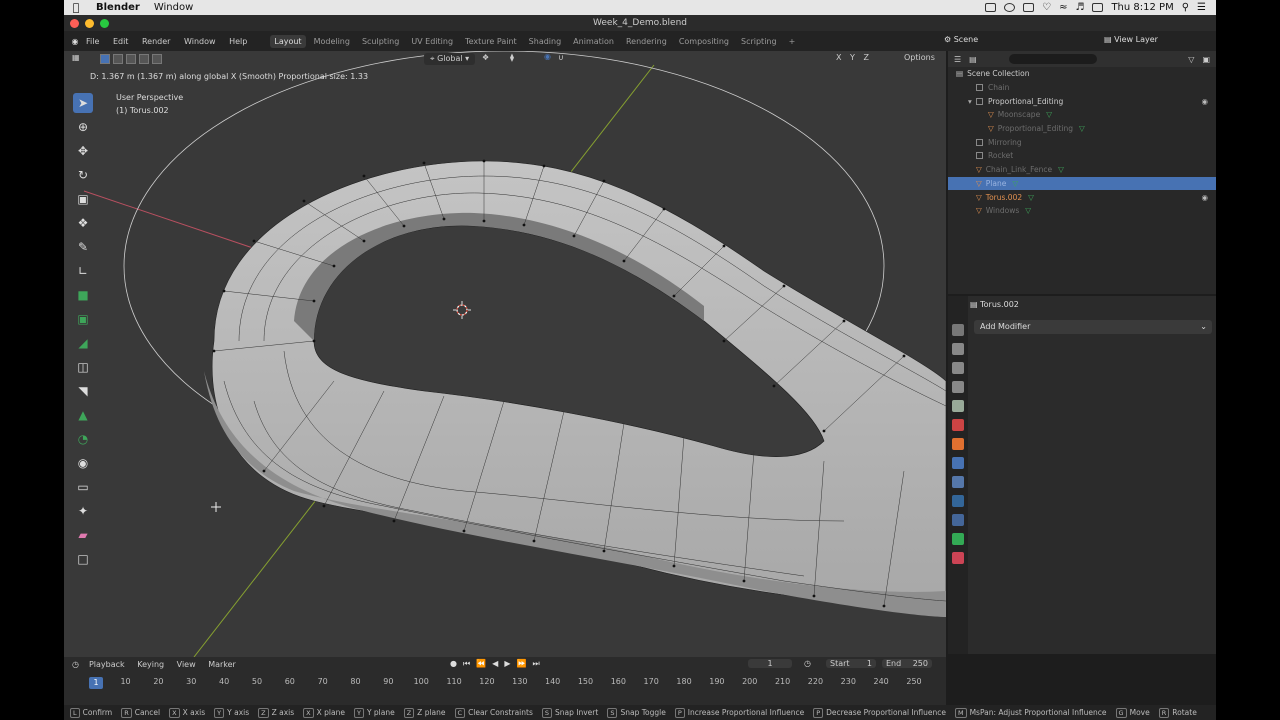 This screenshot has height=720, width=1280. Describe the element at coordinates (485, 57) in the screenshot. I see `pivot-icon: ❖` at that location.